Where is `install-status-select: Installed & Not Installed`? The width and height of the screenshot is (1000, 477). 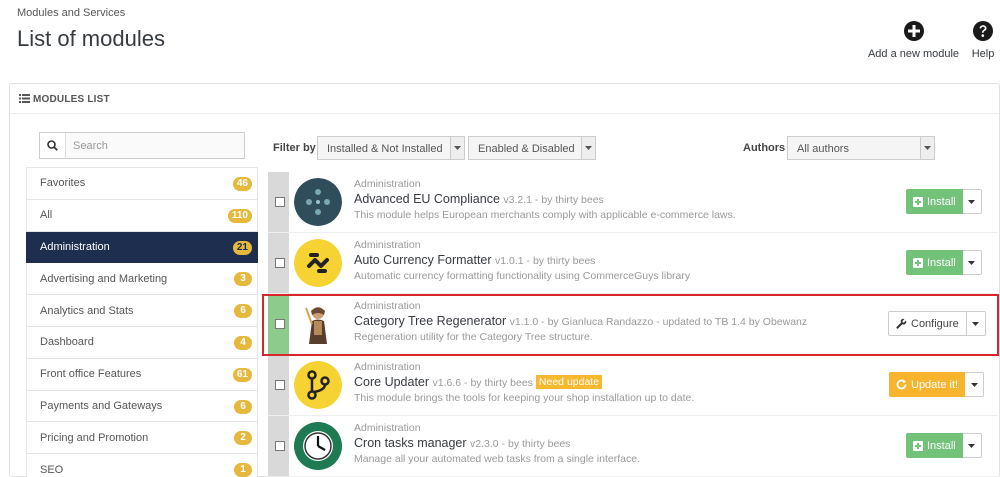
install-status-select: Installed & Not Installed is located at coordinates (391, 148).